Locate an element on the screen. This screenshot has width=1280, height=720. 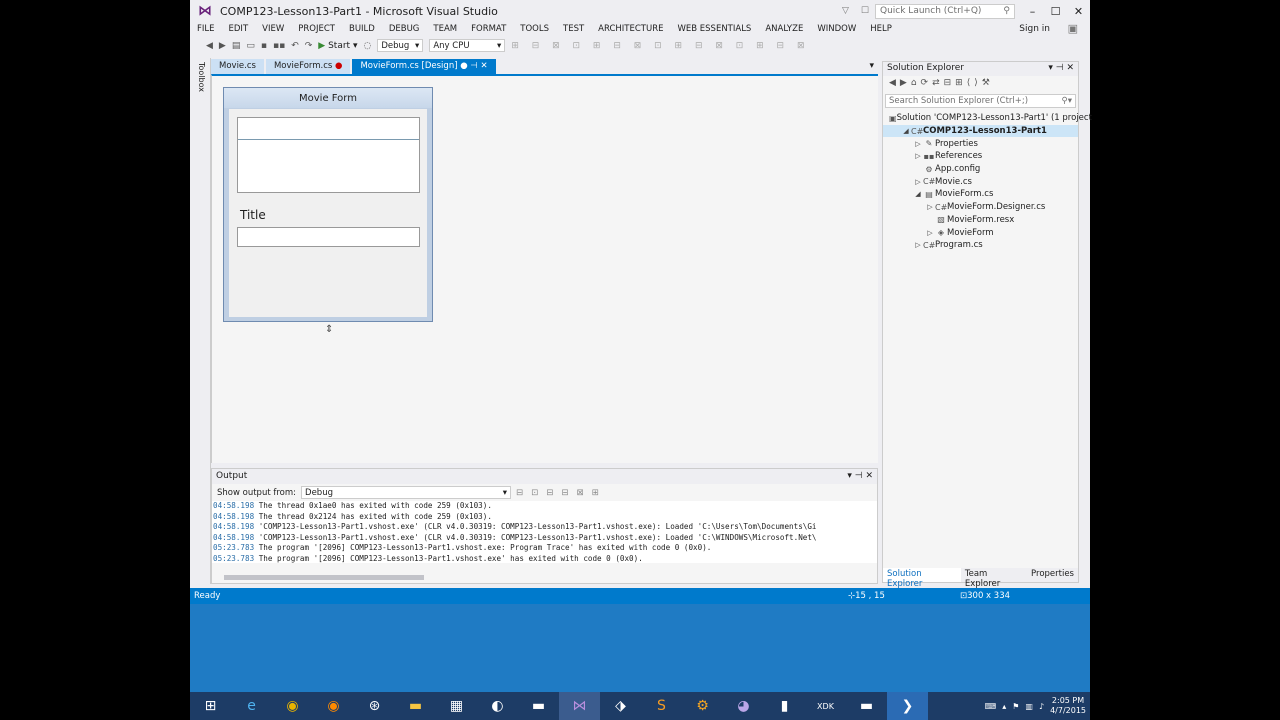
new-project-icon: ▤ is located at coordinates (236, 46).